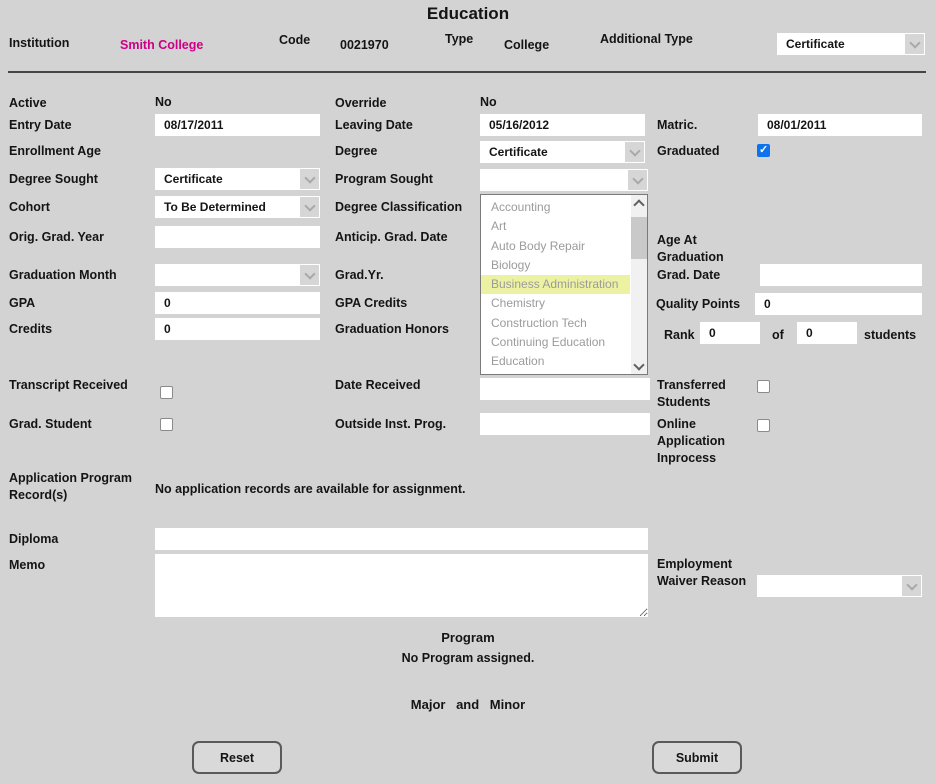 This screenshot has height=783, width=936. I want to click on degree-sought-select: Certificate, so click(237, 179).